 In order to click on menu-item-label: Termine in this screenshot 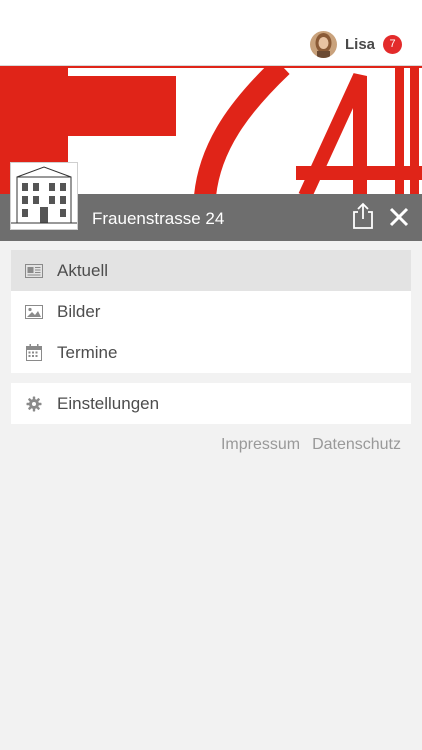, I will do `click(87, 352)`.